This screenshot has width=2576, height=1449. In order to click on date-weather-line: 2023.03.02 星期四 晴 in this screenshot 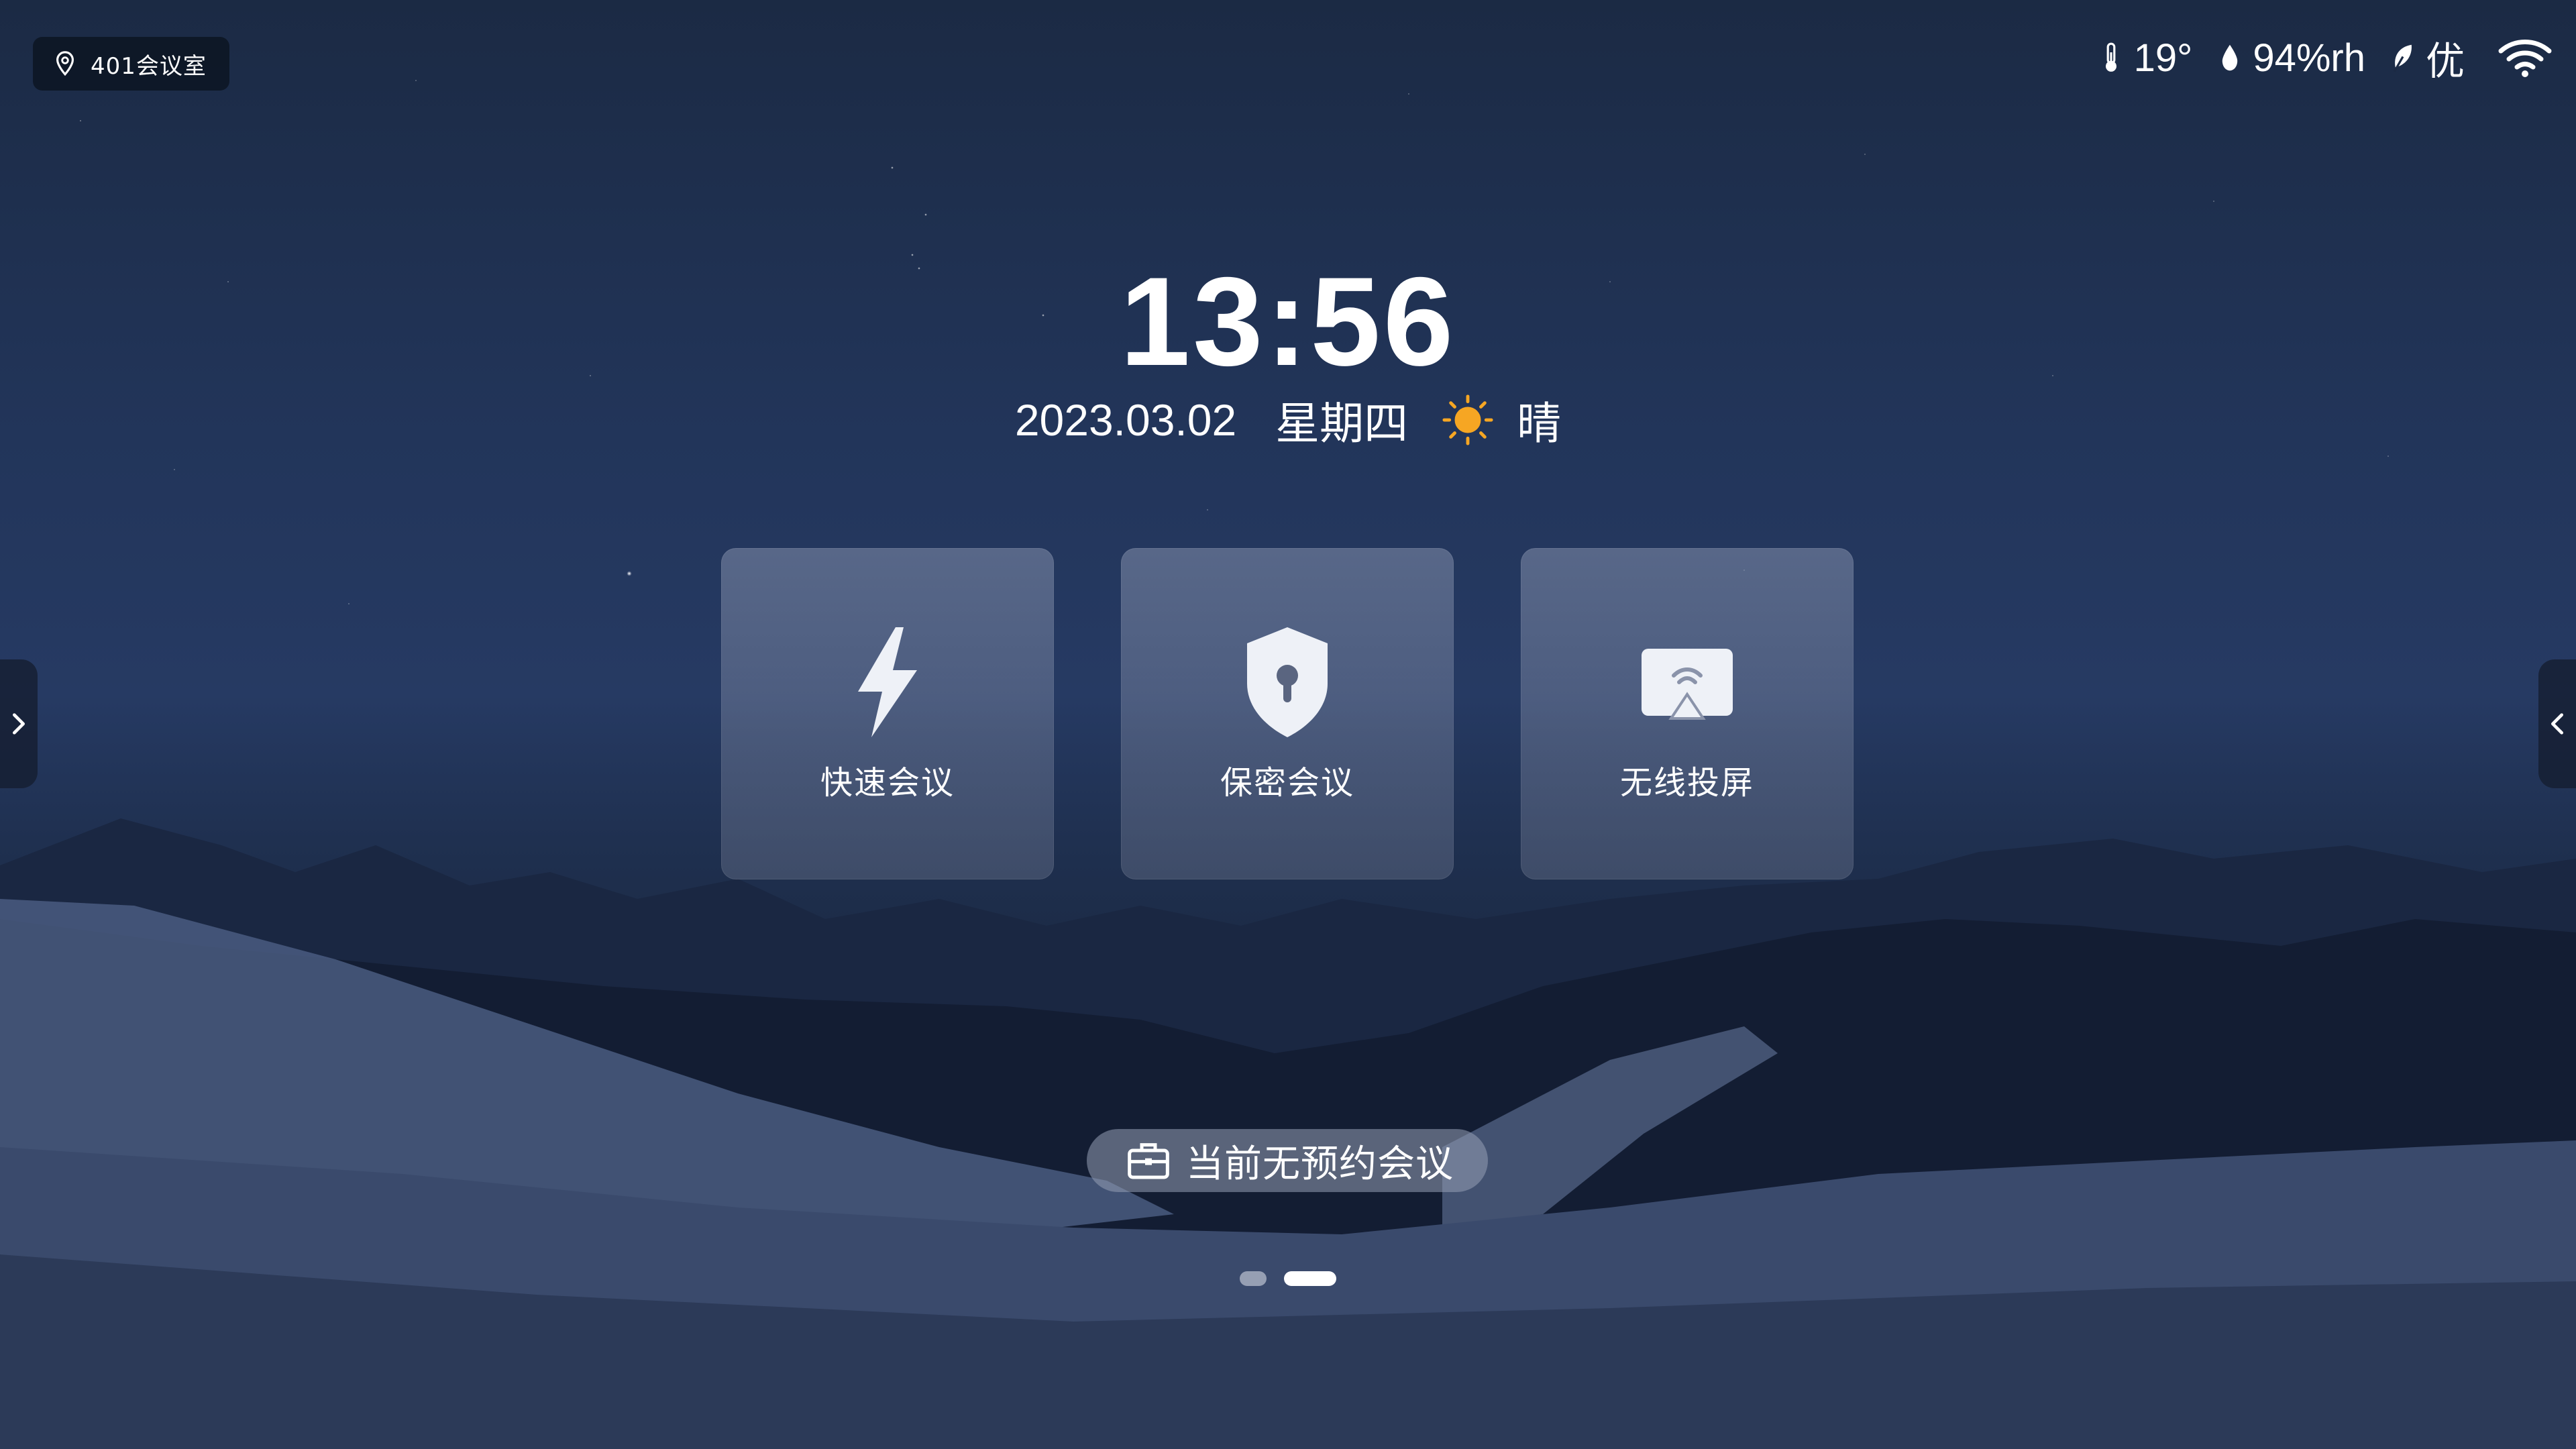, I will do `click(1288, 420)`.